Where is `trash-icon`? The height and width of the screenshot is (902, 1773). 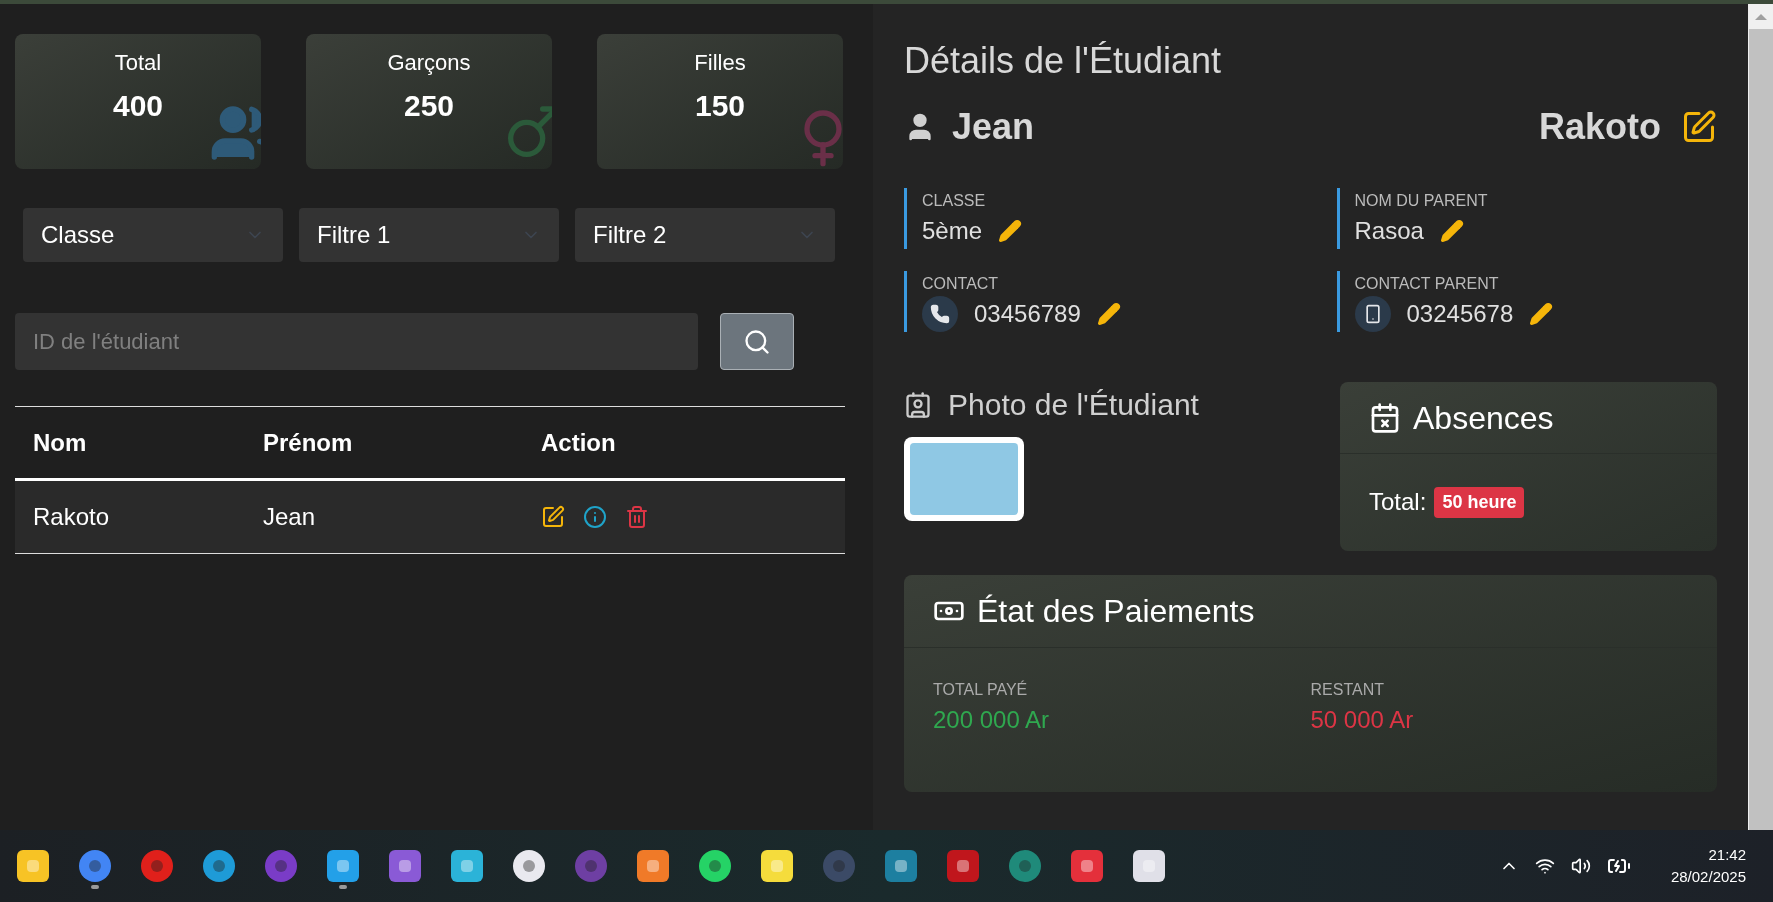 trash-icon is located at coordinates (637, 517).